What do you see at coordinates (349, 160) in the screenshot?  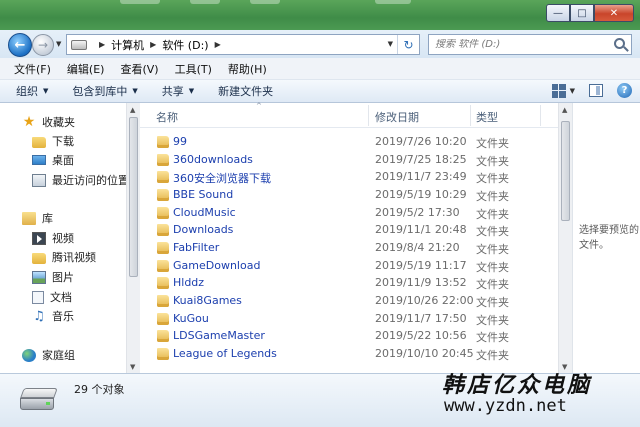 I see `list-item: 360downloads 2019/7/25 18:25 文件夹` at bounding box center [349, 160].